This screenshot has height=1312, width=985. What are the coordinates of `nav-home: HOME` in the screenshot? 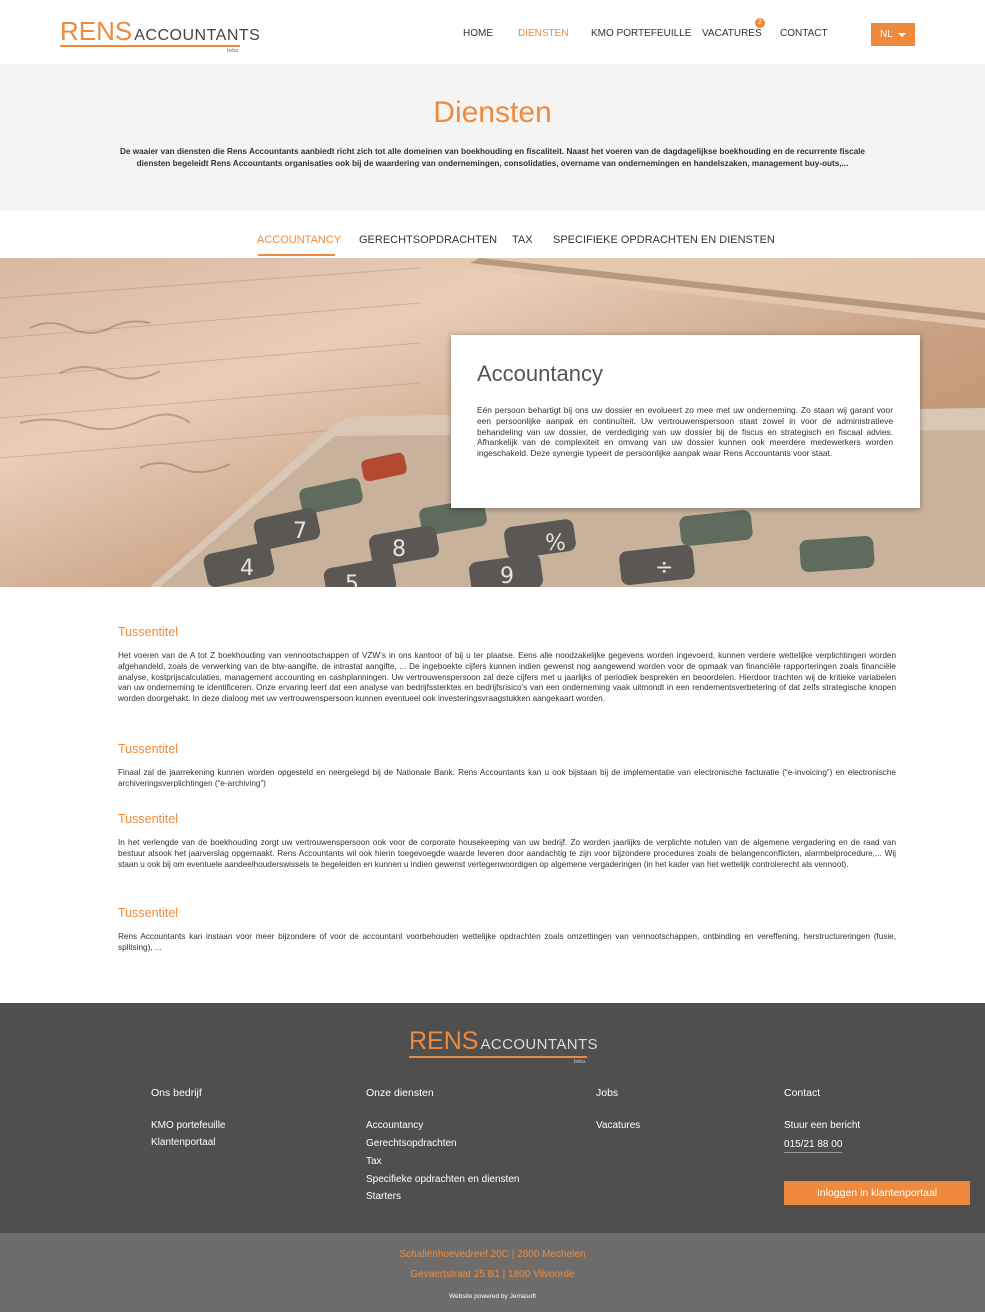 It's located at (478, 33).